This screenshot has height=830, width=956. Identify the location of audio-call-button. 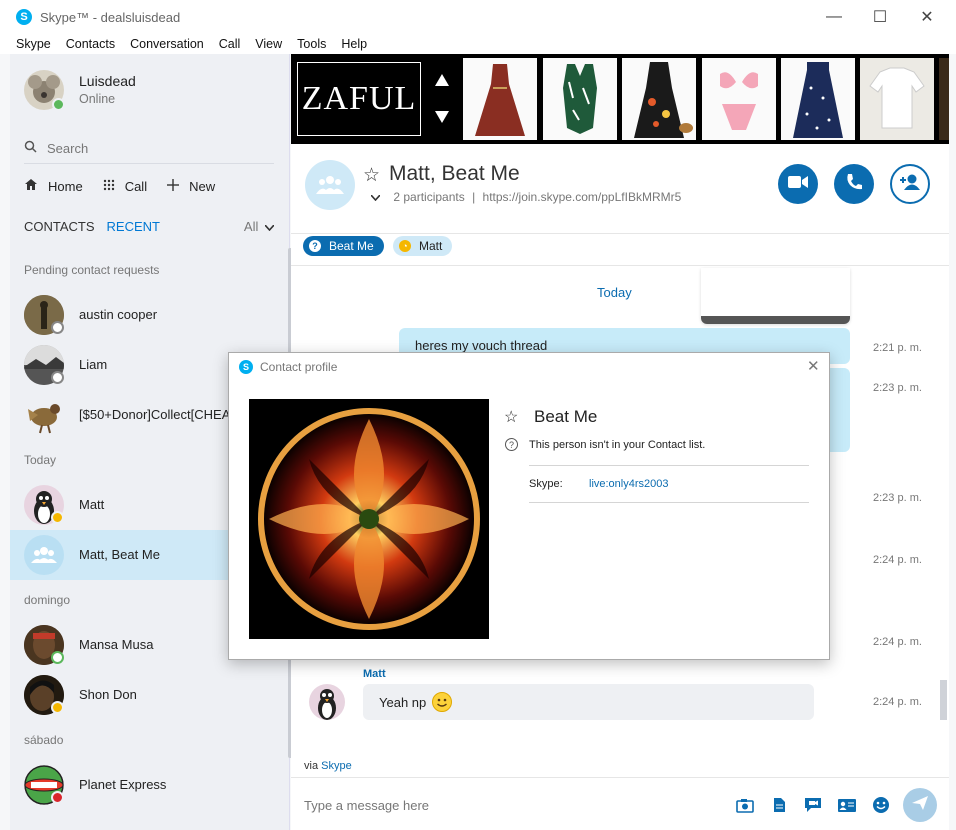
(854, 184).